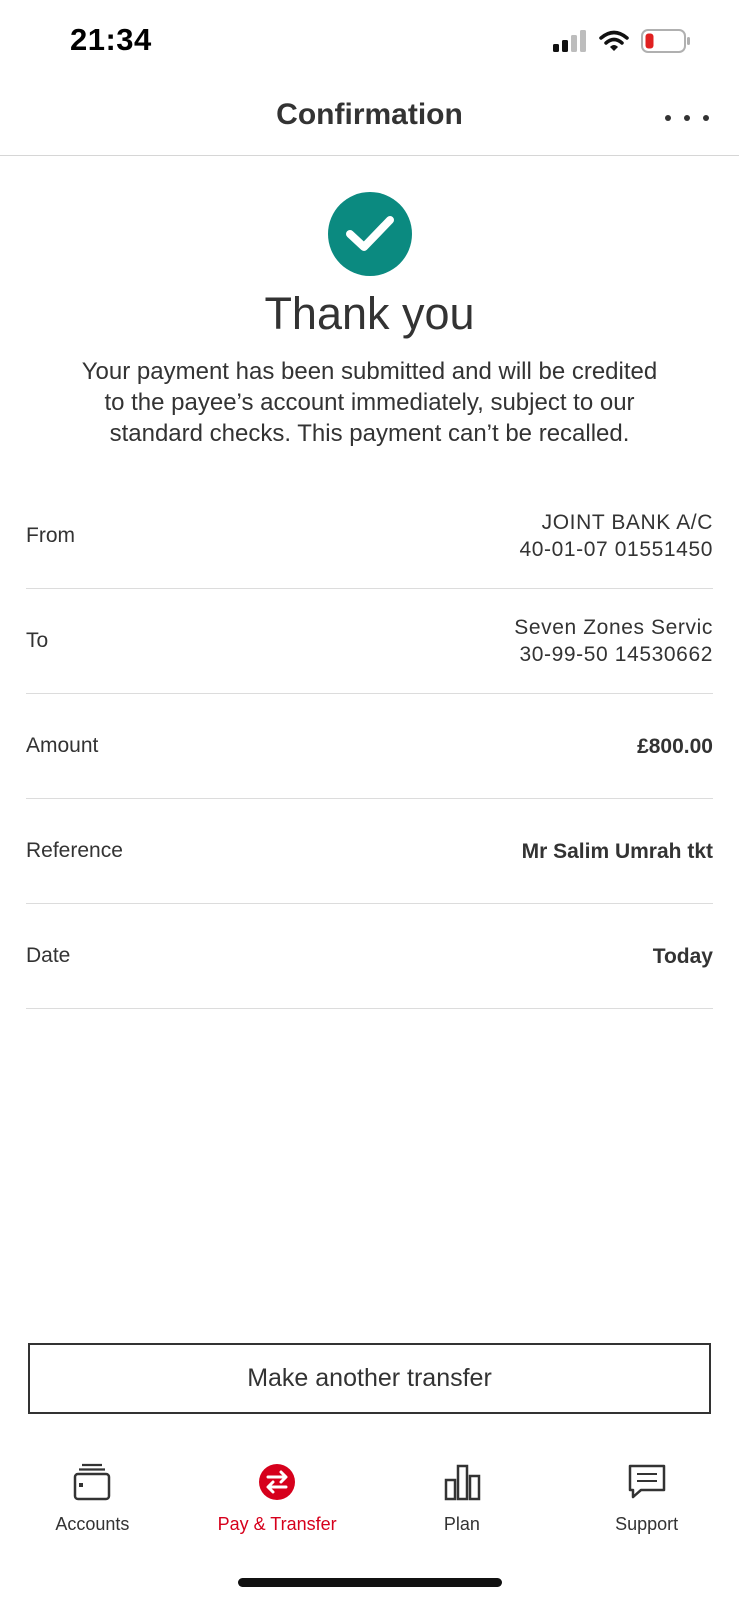 This screenshot has width=739, height=1600. I want to click on thank-you-heading: Thank you, so click(369, 313).